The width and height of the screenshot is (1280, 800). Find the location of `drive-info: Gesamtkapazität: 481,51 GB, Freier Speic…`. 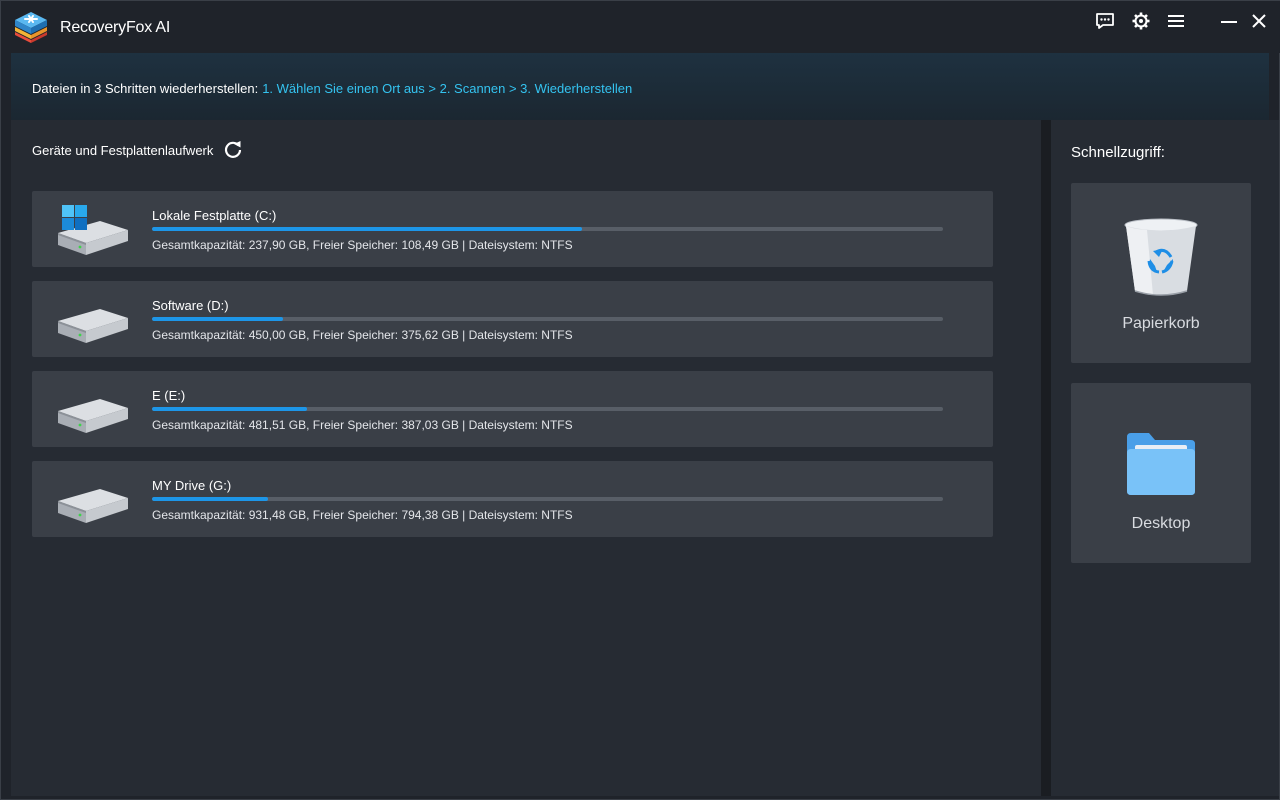

drive-info: Gesamtkapazität: 481,51 GB, Freier Speic… is located at coordinates (362, 425).